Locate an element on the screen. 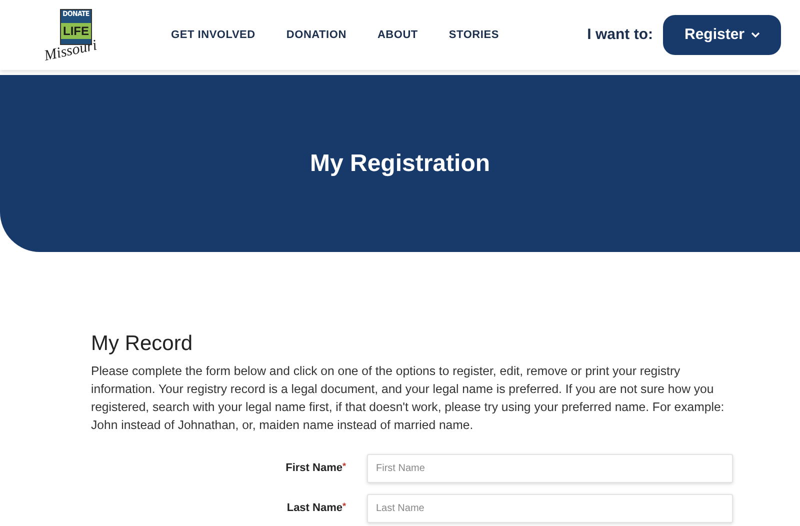 The image size is (800, 526). cta-prompt: I want to: is located at coordinates (620, 34).